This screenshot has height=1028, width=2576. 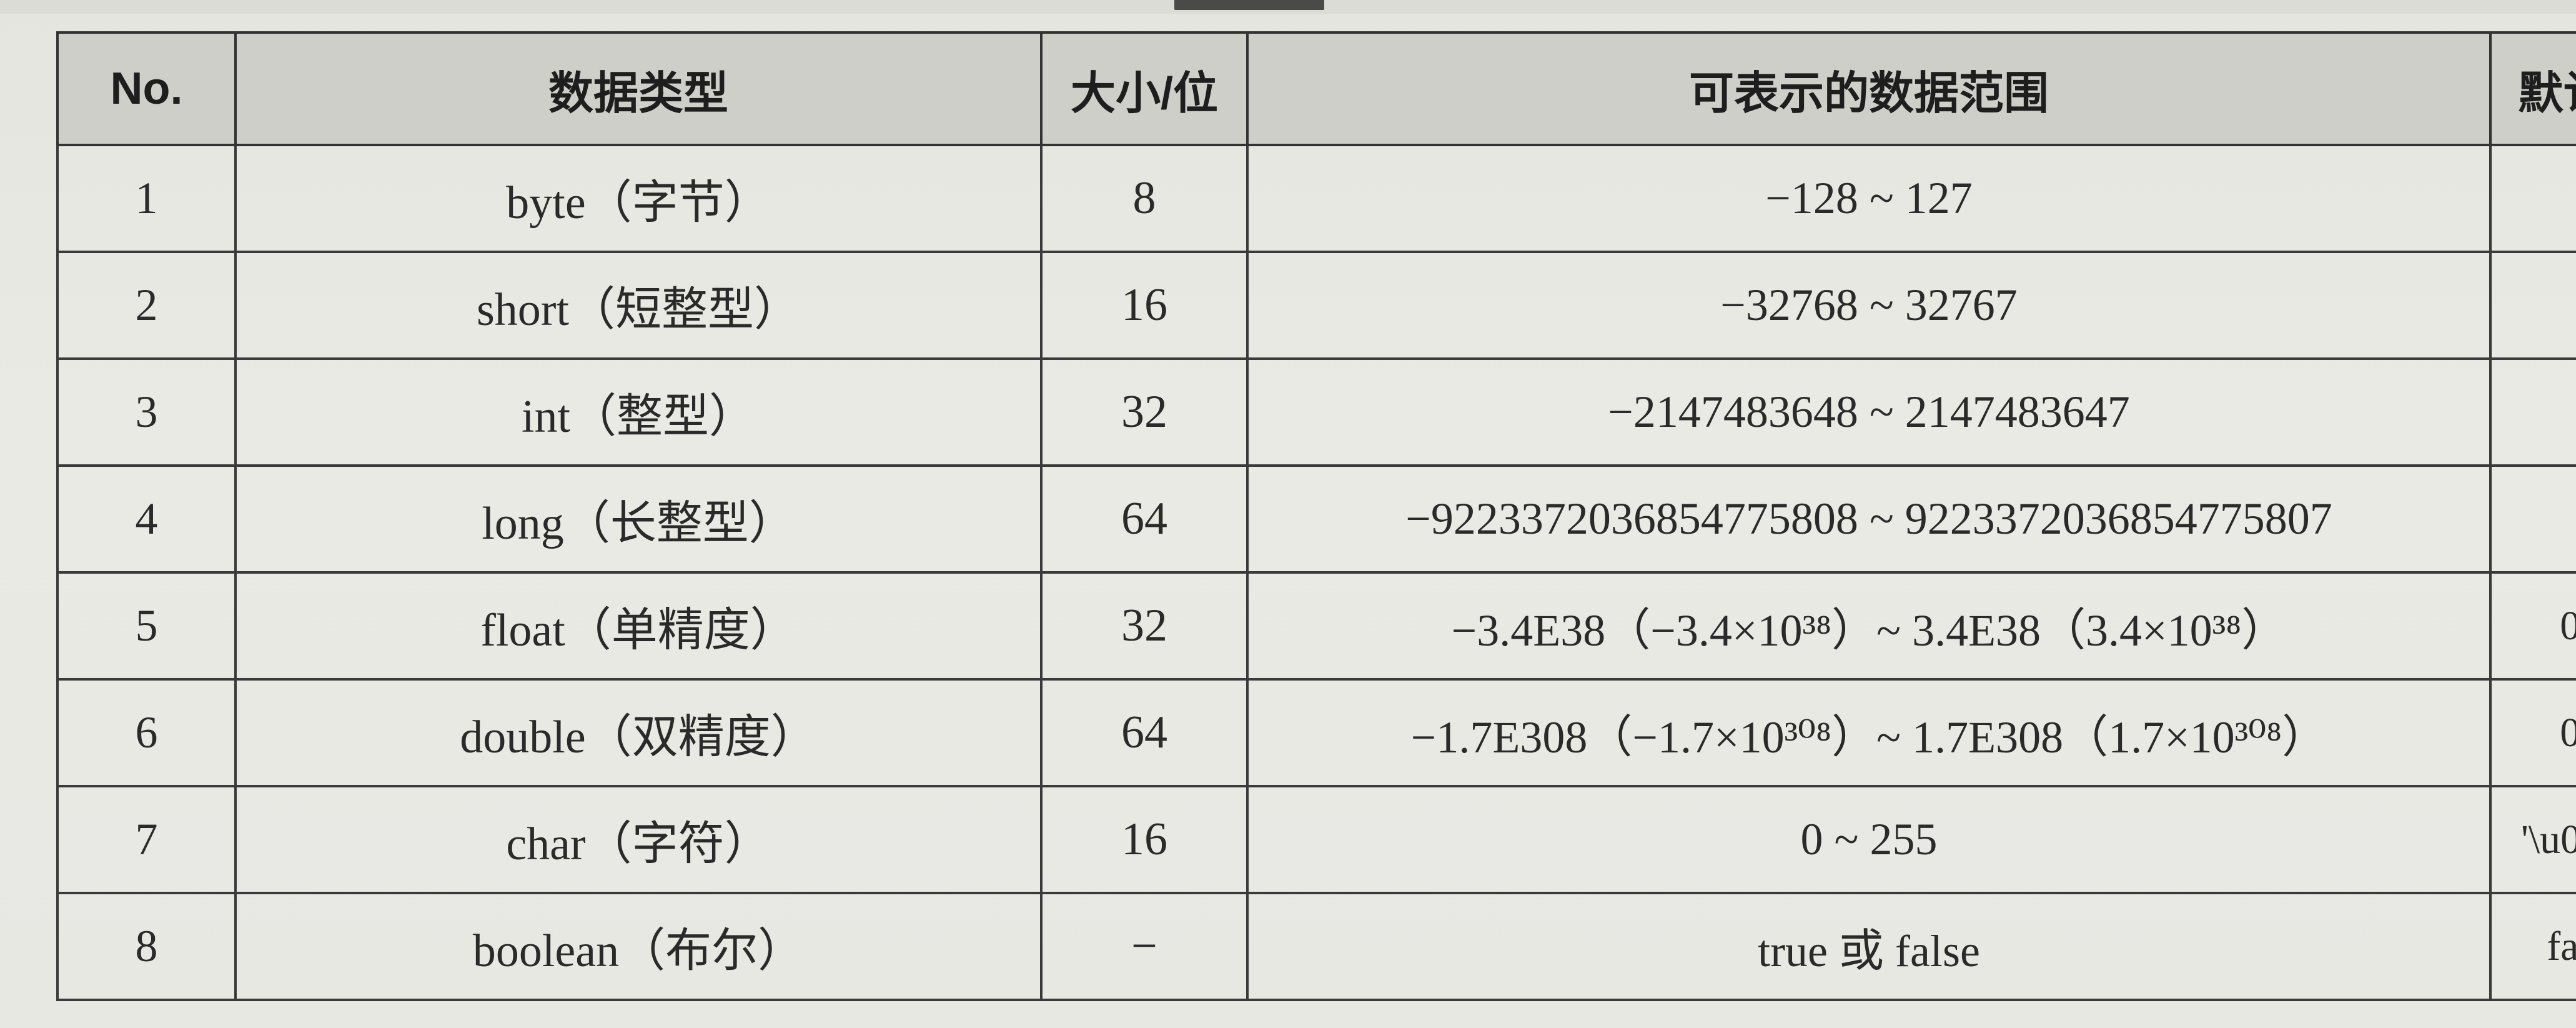 What do you see at coordinates (146, 89) in the screenshot?
I see `header-no: No.` at bounding box center [146, 89].